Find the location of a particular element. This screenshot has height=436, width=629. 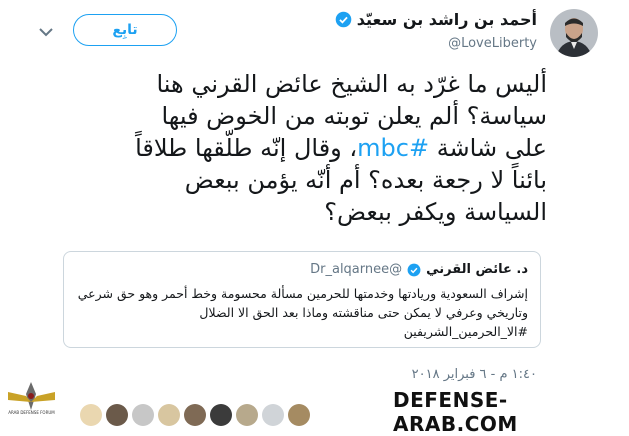

tweet-line: سياسة؟ ألم يعلن توبته من الخوض فيها is located at coordinates (354, 116).